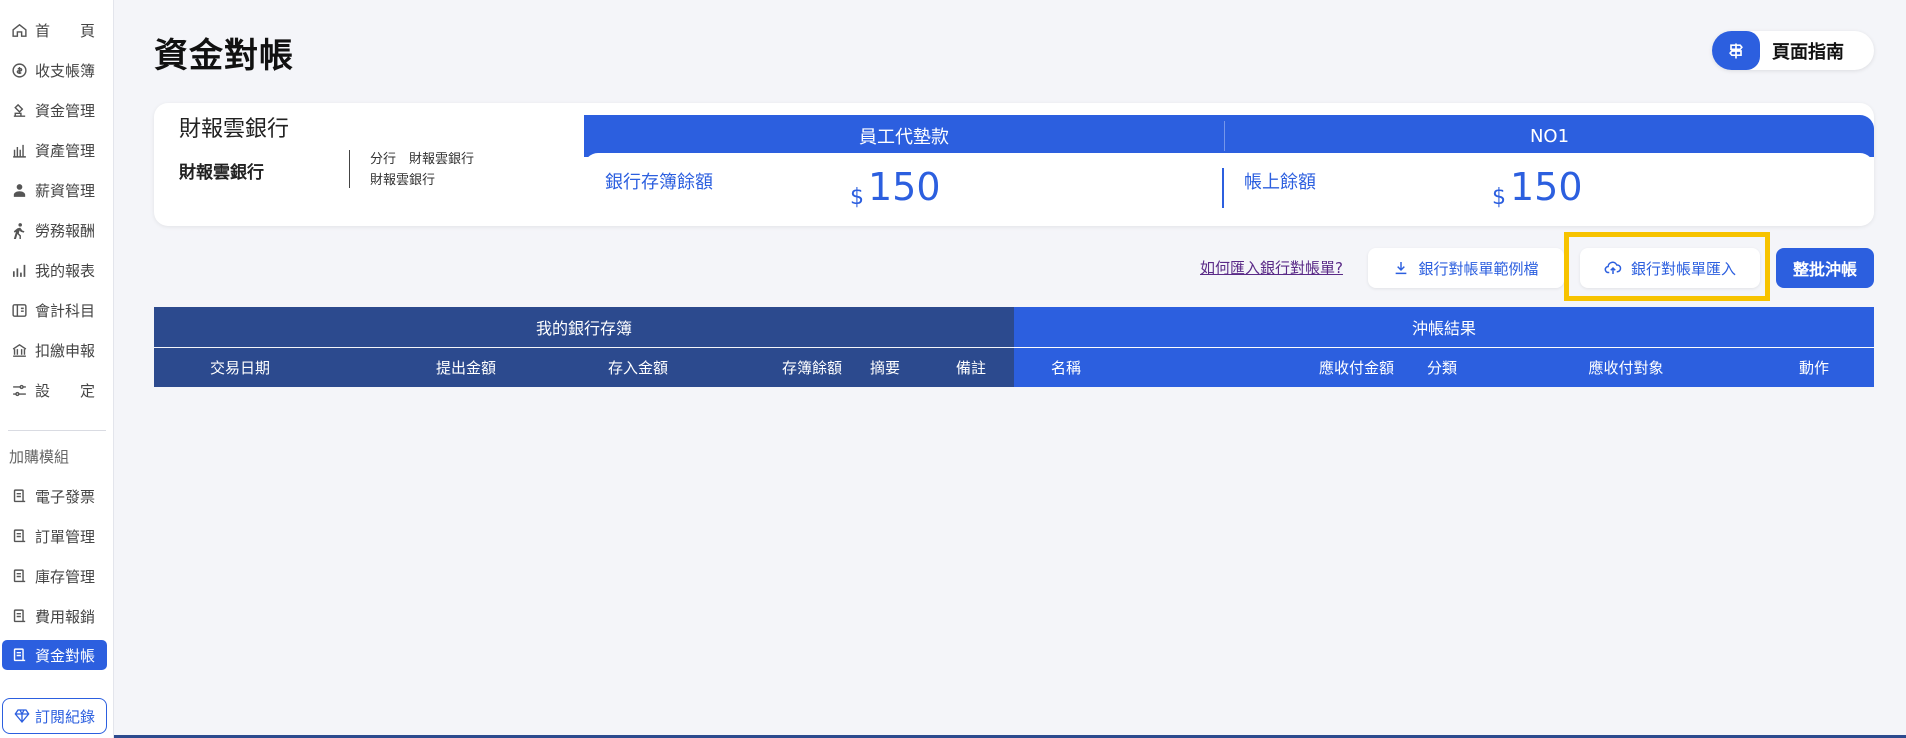  I want to click on branch-info-secondary: 財報雲銀行, so click(403, 180).